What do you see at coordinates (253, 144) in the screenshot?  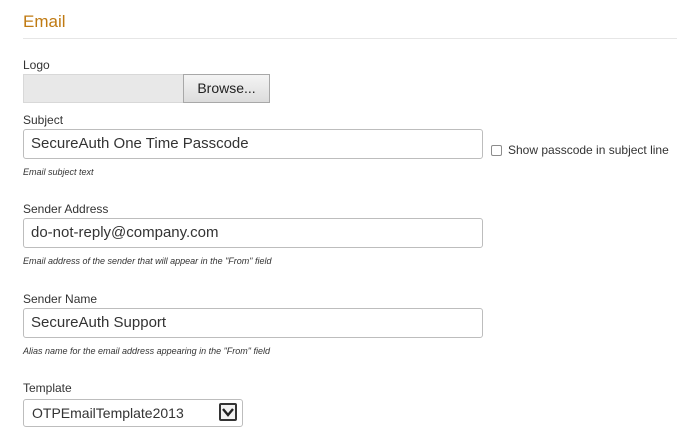 I see `subject-input: SecureAuth One Time Passcode` at bounding box center [253, 144].